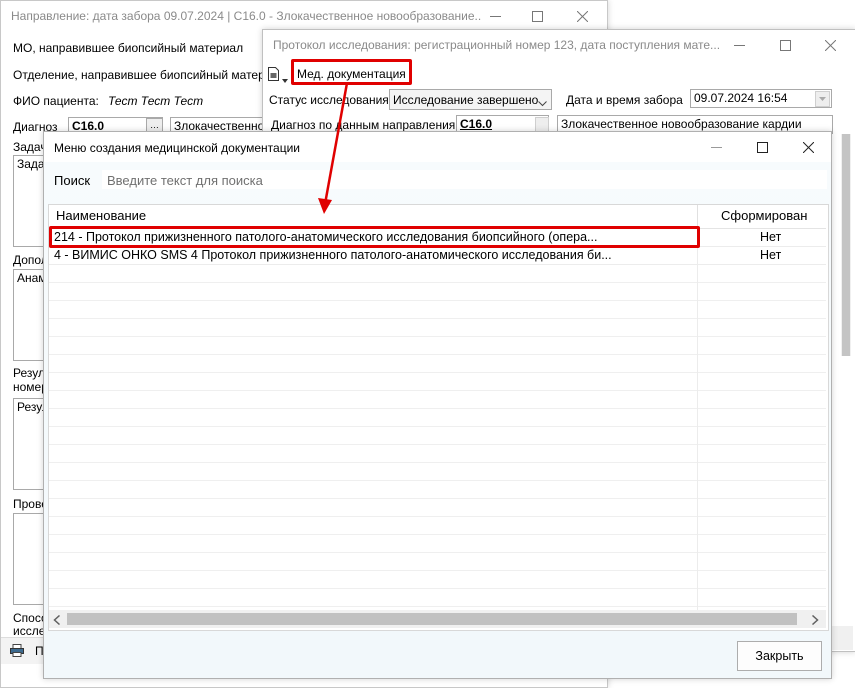  I want to click on document-icon, so click(273, 75).